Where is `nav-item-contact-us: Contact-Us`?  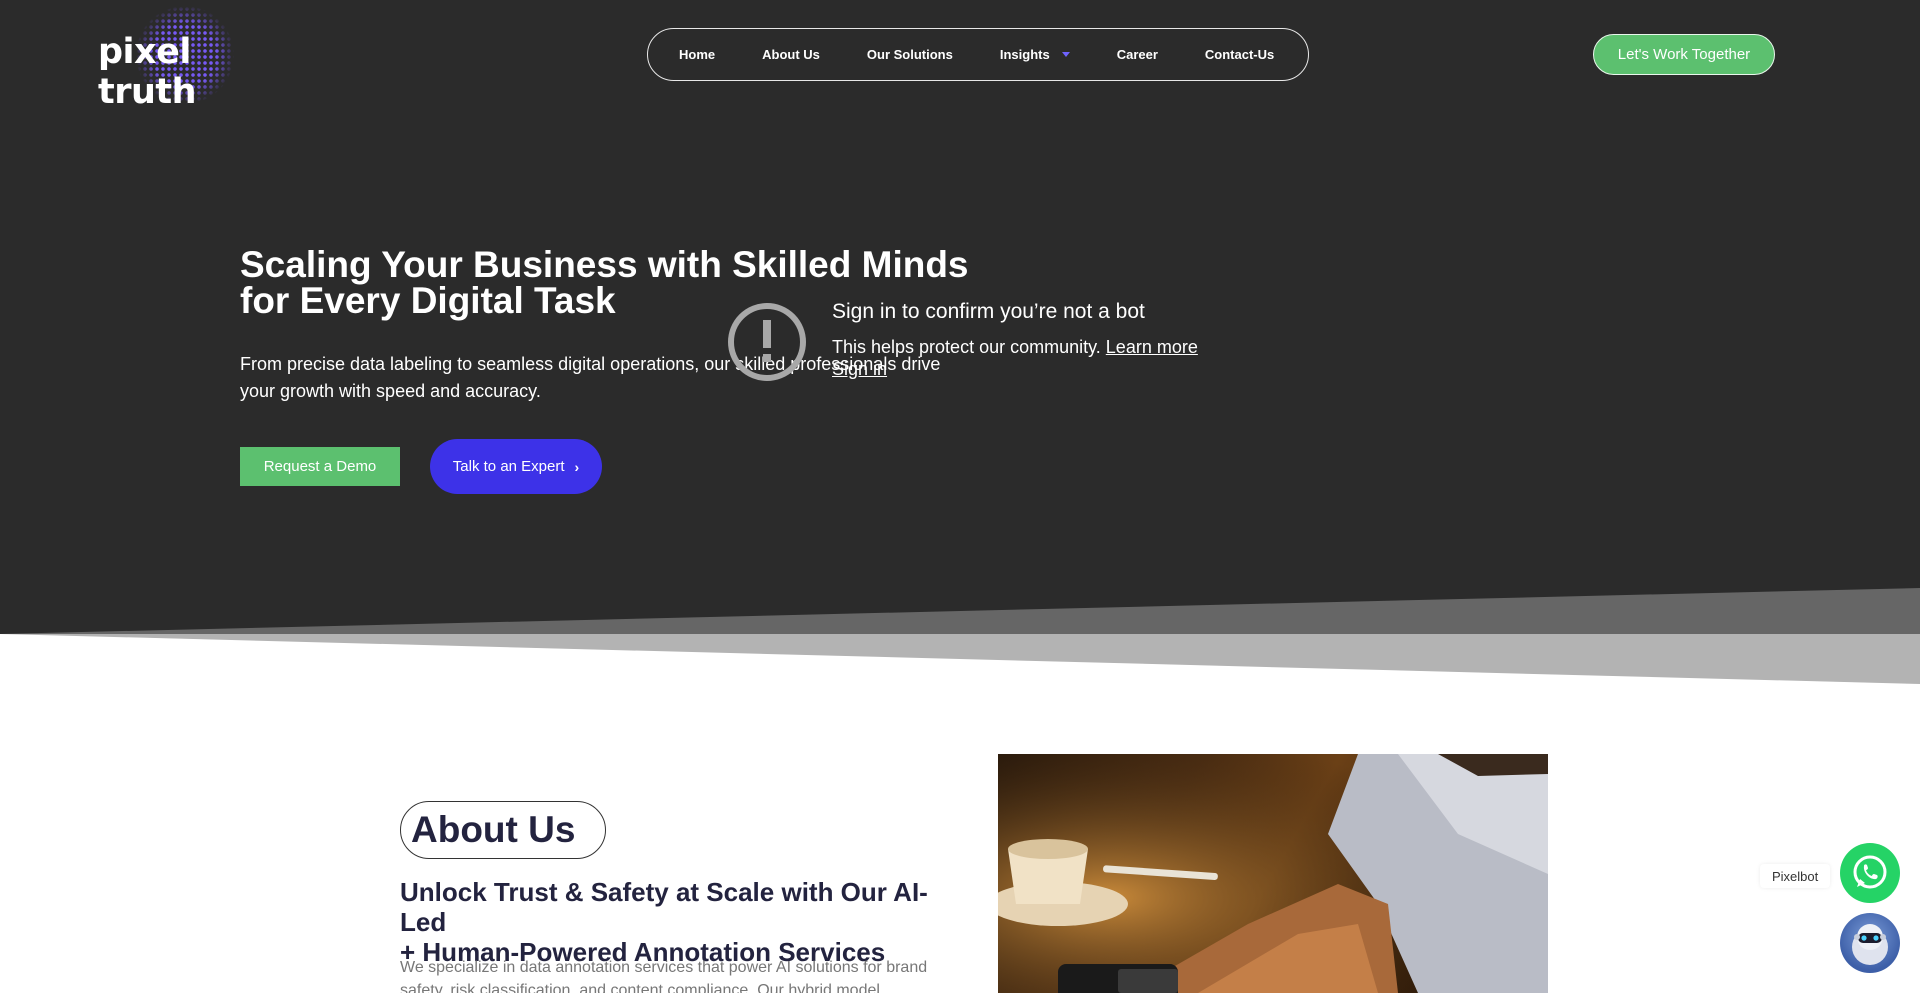
nav-item-contact-us: Contact-Us is located at coordinates (1239, 54).